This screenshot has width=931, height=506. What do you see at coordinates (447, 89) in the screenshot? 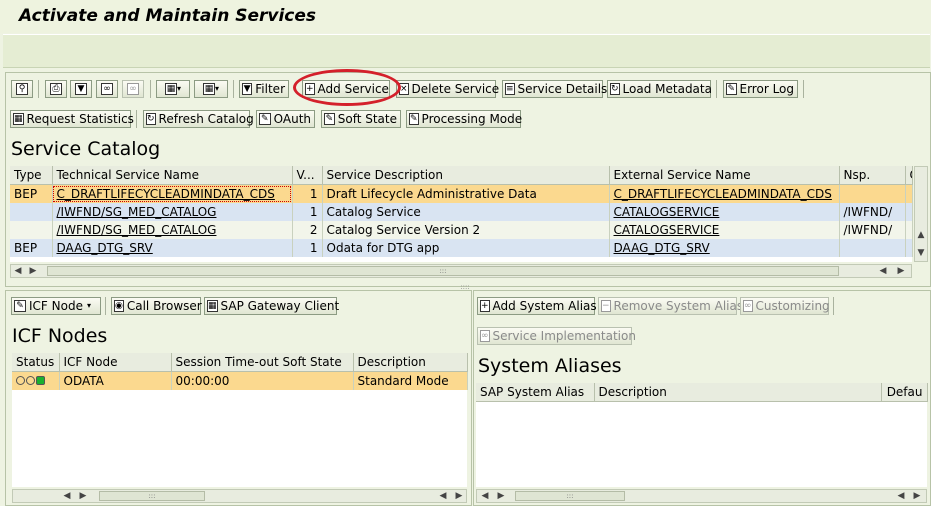
I see `delete-service-button: × Delete Service` at bounding box center [447, 89].